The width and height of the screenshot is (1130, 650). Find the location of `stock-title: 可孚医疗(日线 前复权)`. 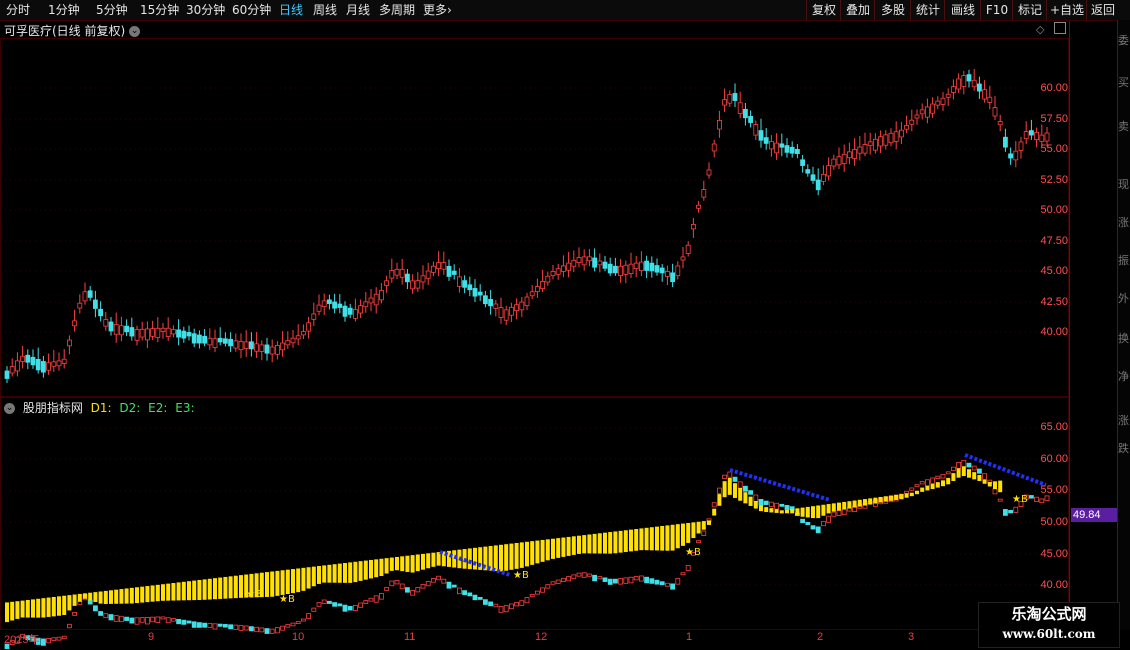

stock-title: 可孚医疗(日线 前复权) is located at coordinates (65, 31).